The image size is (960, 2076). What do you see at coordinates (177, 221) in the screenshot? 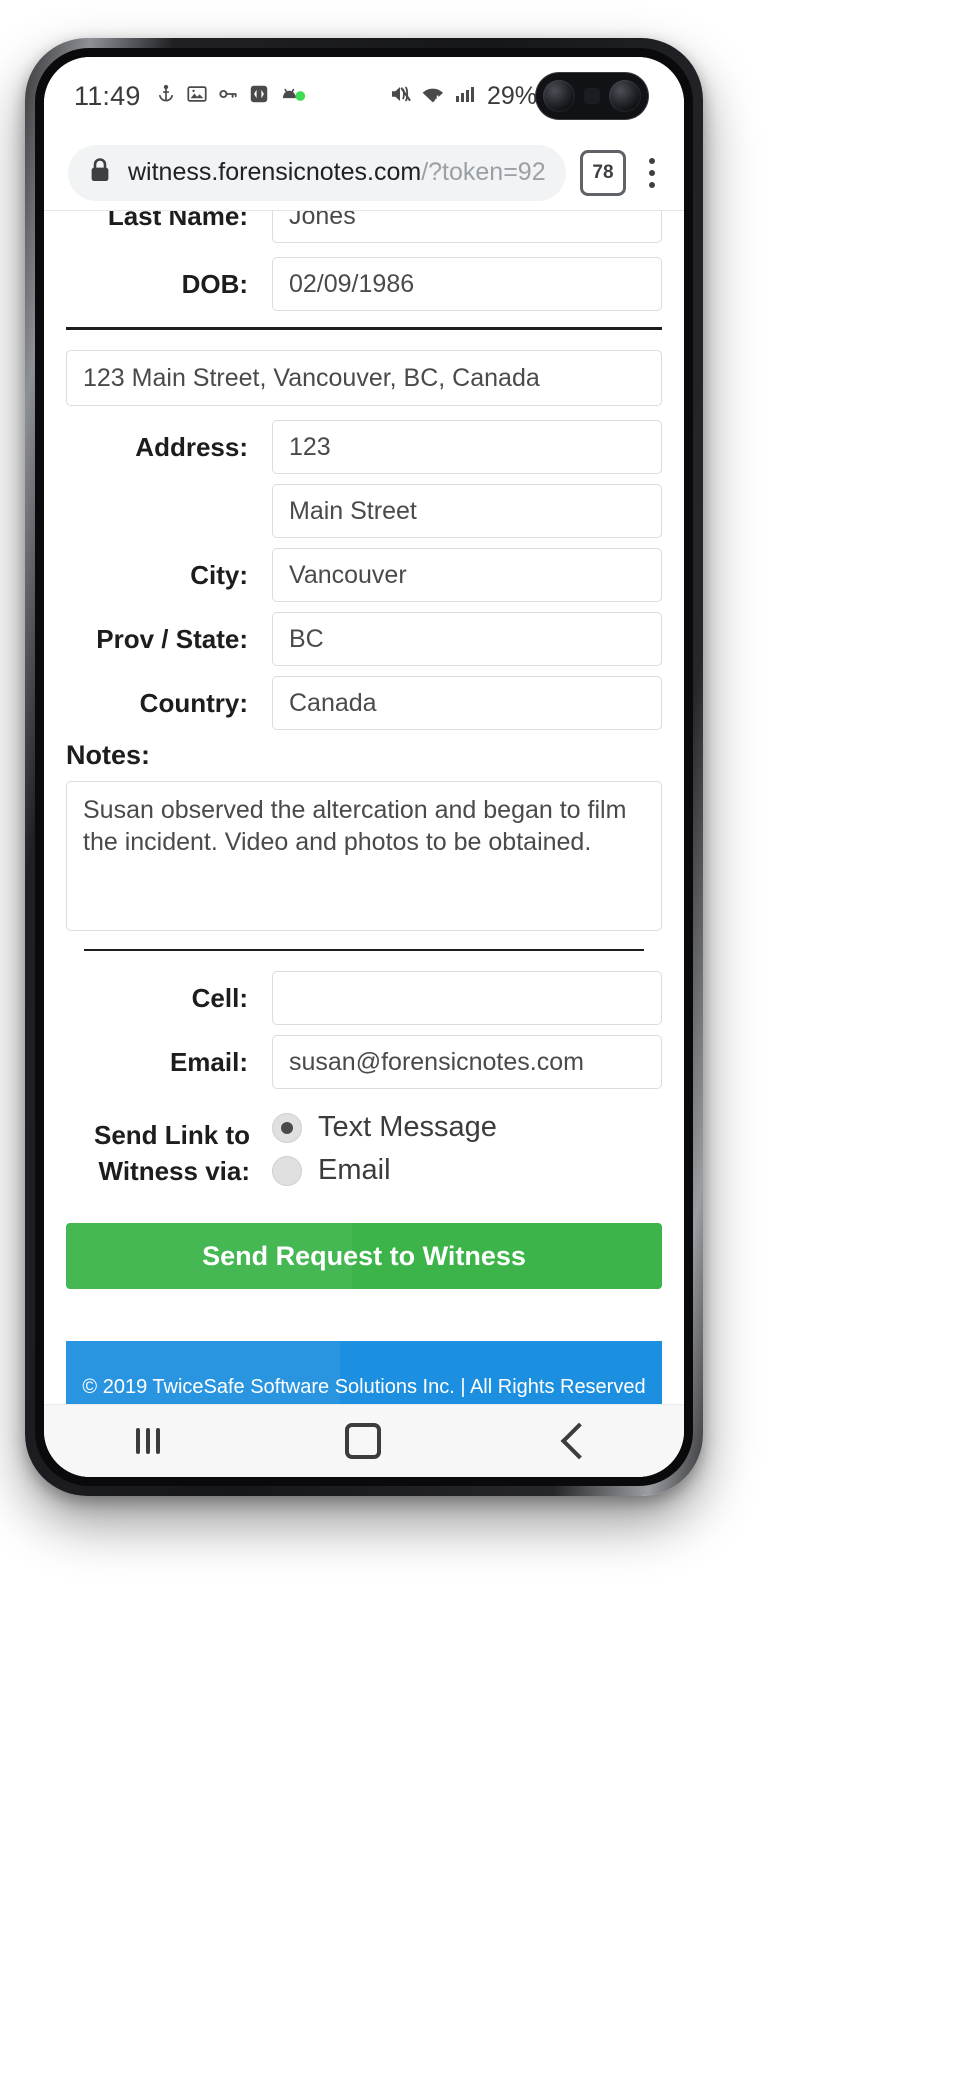
I see `last-name-label: Last Name:` at bounding box center [177, 221].